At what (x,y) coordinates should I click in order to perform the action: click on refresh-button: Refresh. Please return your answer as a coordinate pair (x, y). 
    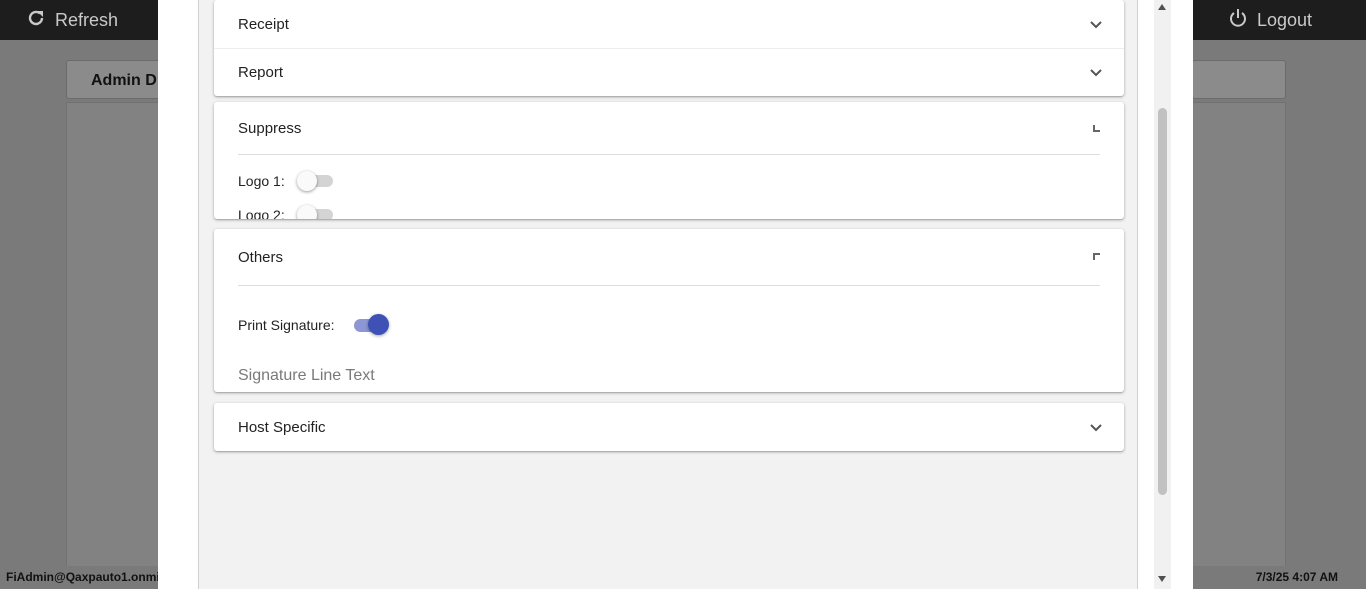
    Looking at the image, I should click on (72, 20).